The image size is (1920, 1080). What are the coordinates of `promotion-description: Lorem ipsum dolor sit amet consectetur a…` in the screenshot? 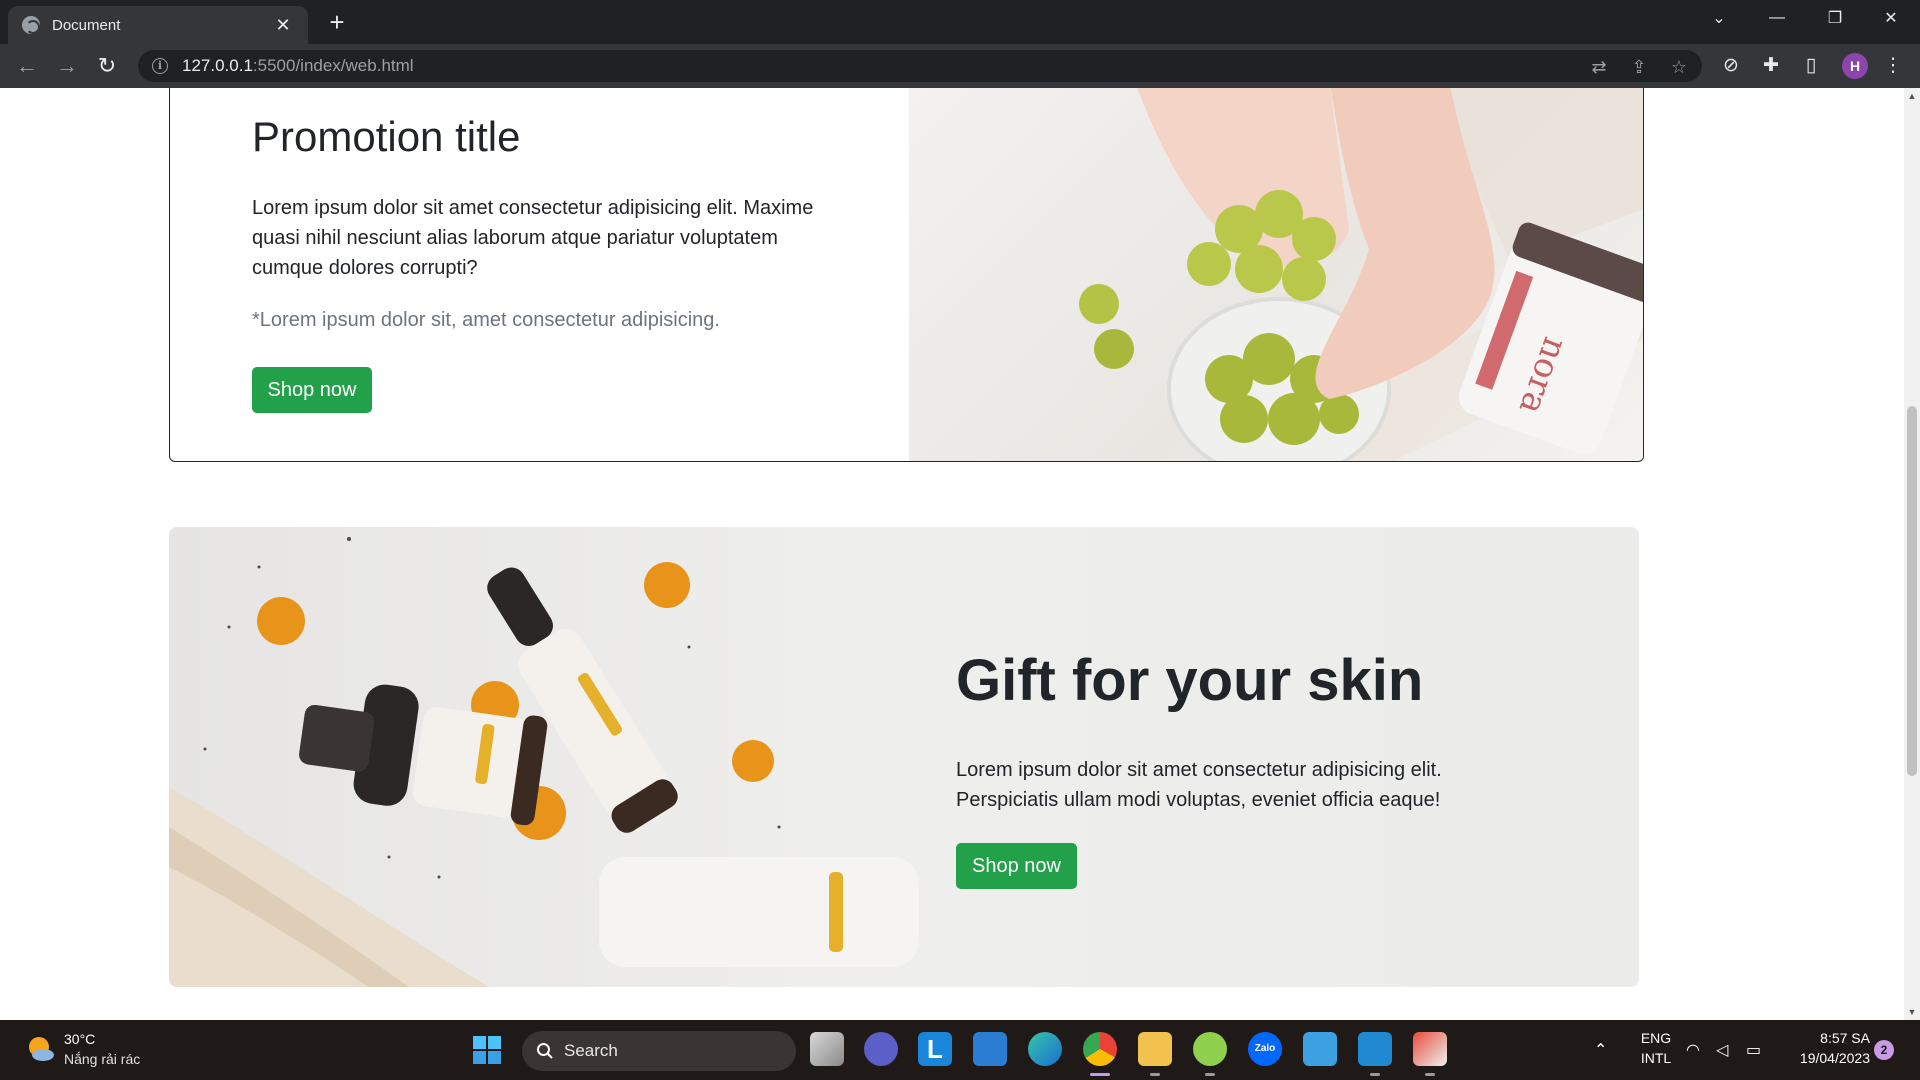 It's located at (533, 238).